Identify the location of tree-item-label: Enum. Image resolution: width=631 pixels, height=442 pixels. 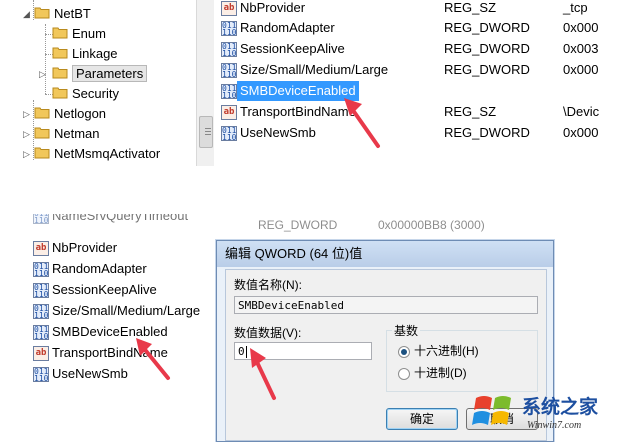
(89, 33).